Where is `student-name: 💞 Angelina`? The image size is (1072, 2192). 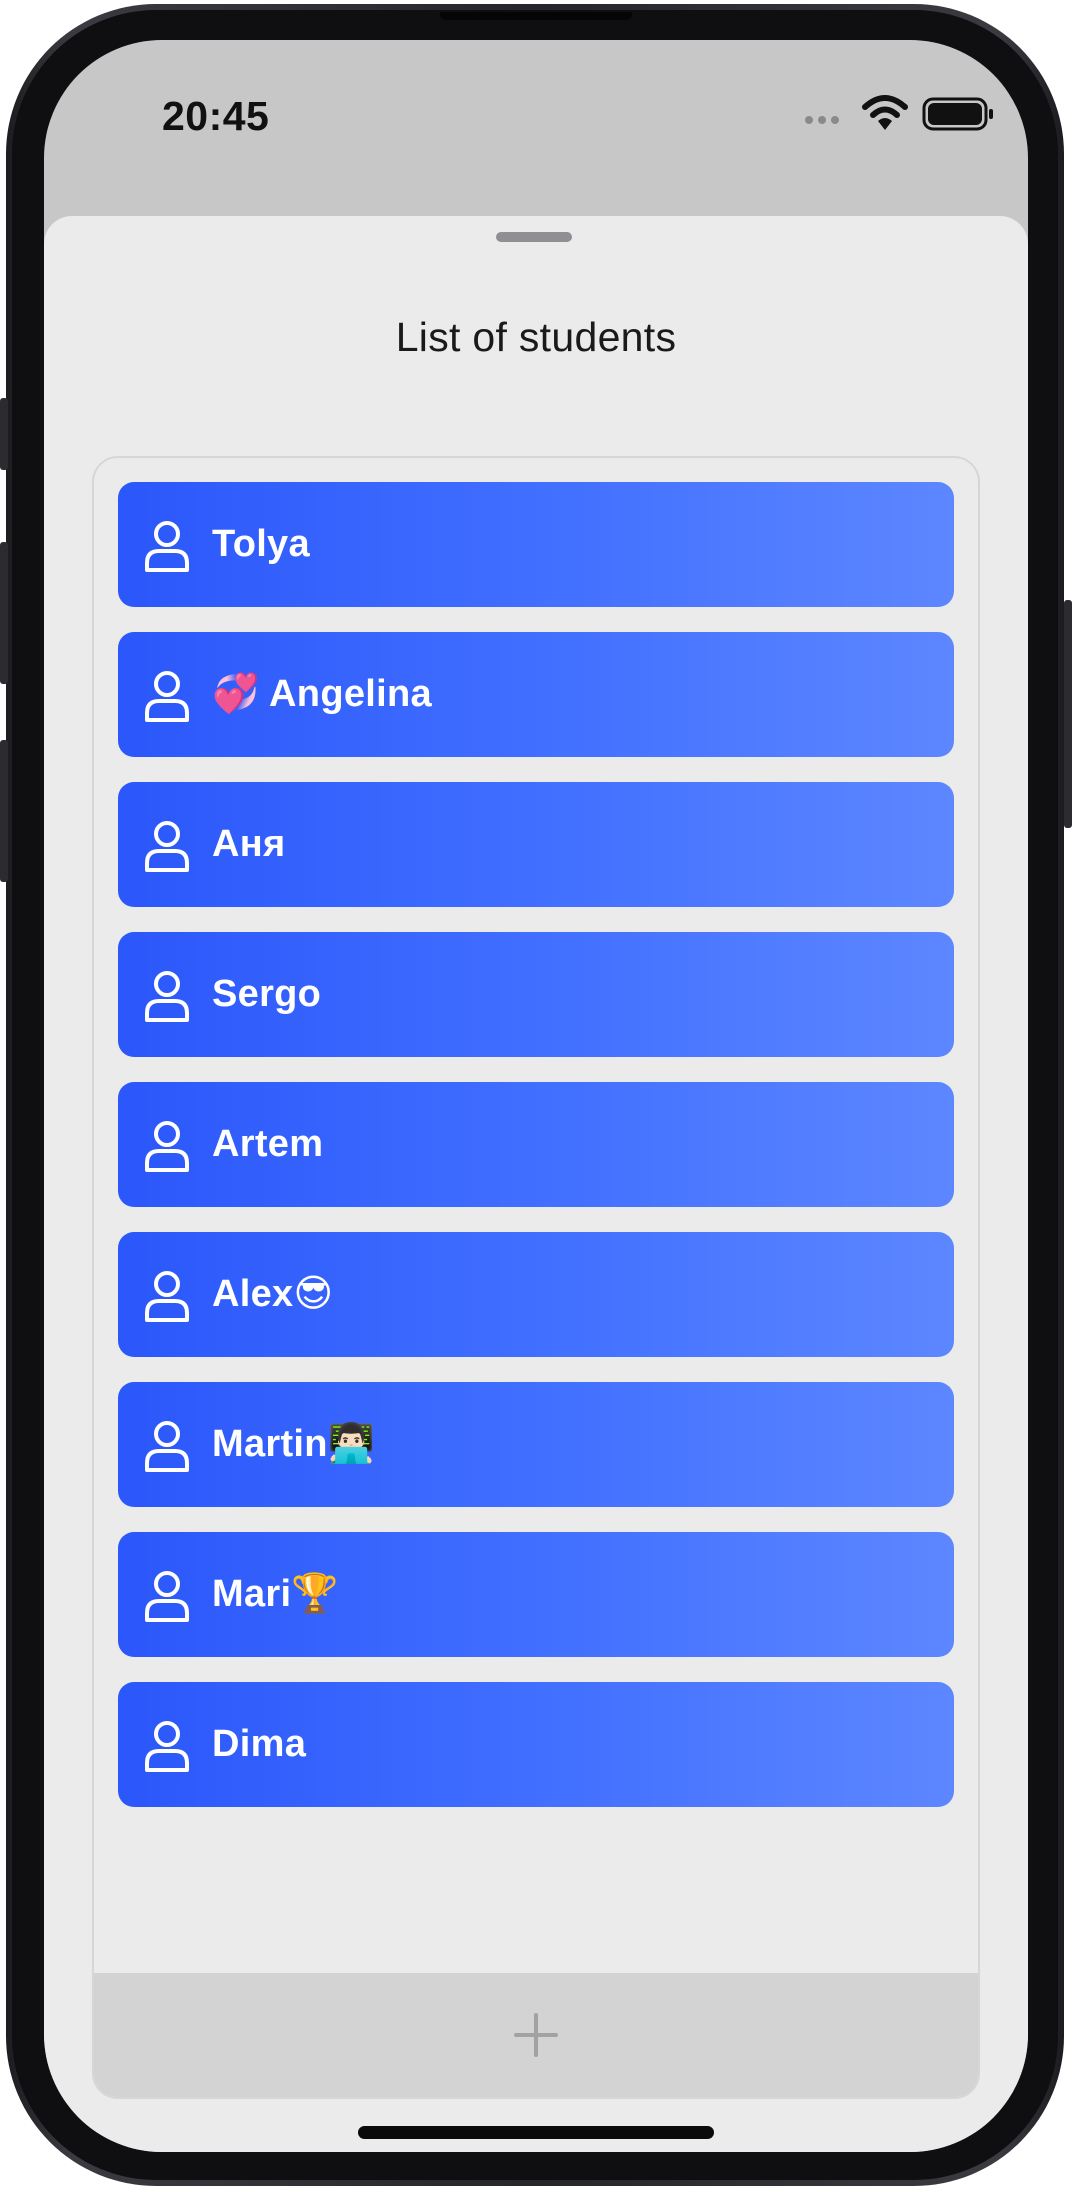 student-name: 💞 Angelina is located at coordinates (322, 694).